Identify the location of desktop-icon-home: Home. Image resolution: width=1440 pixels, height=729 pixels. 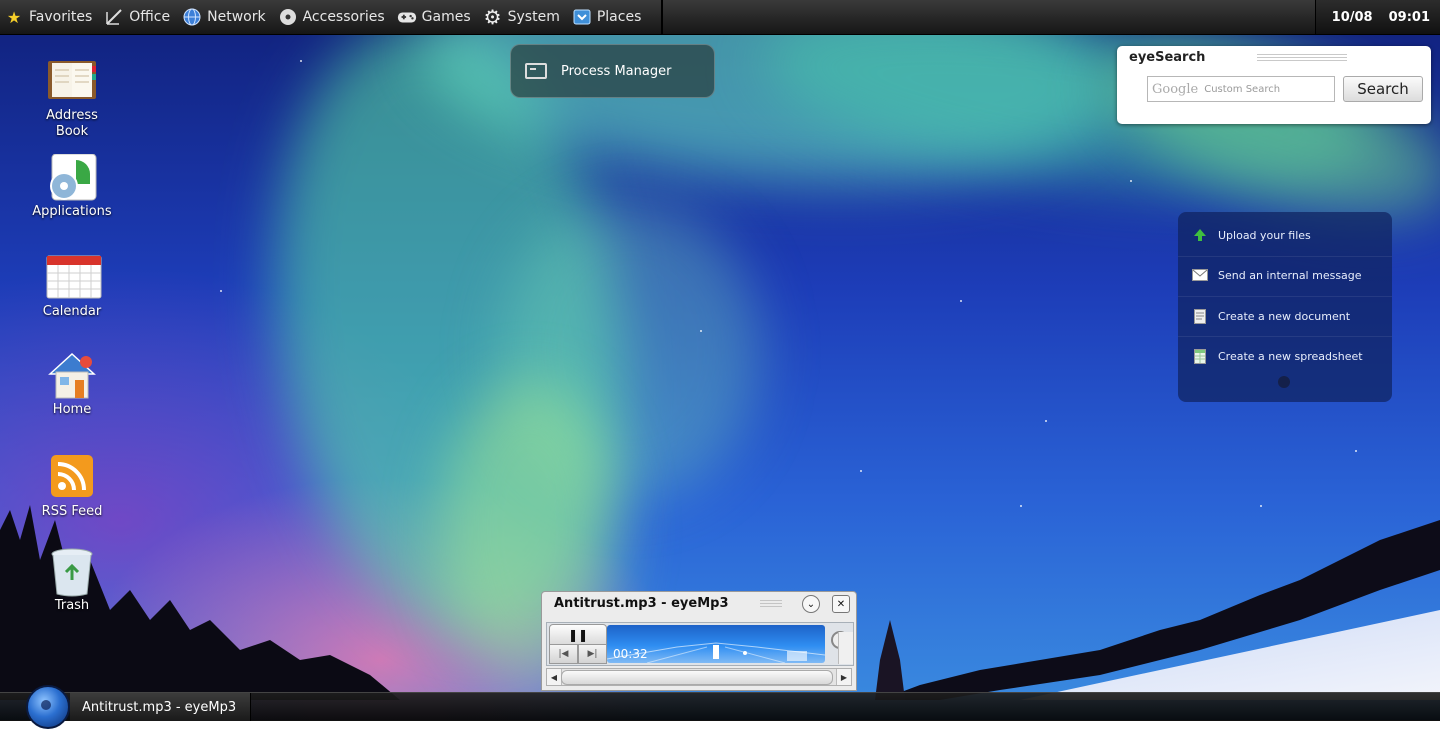
(72, 385).